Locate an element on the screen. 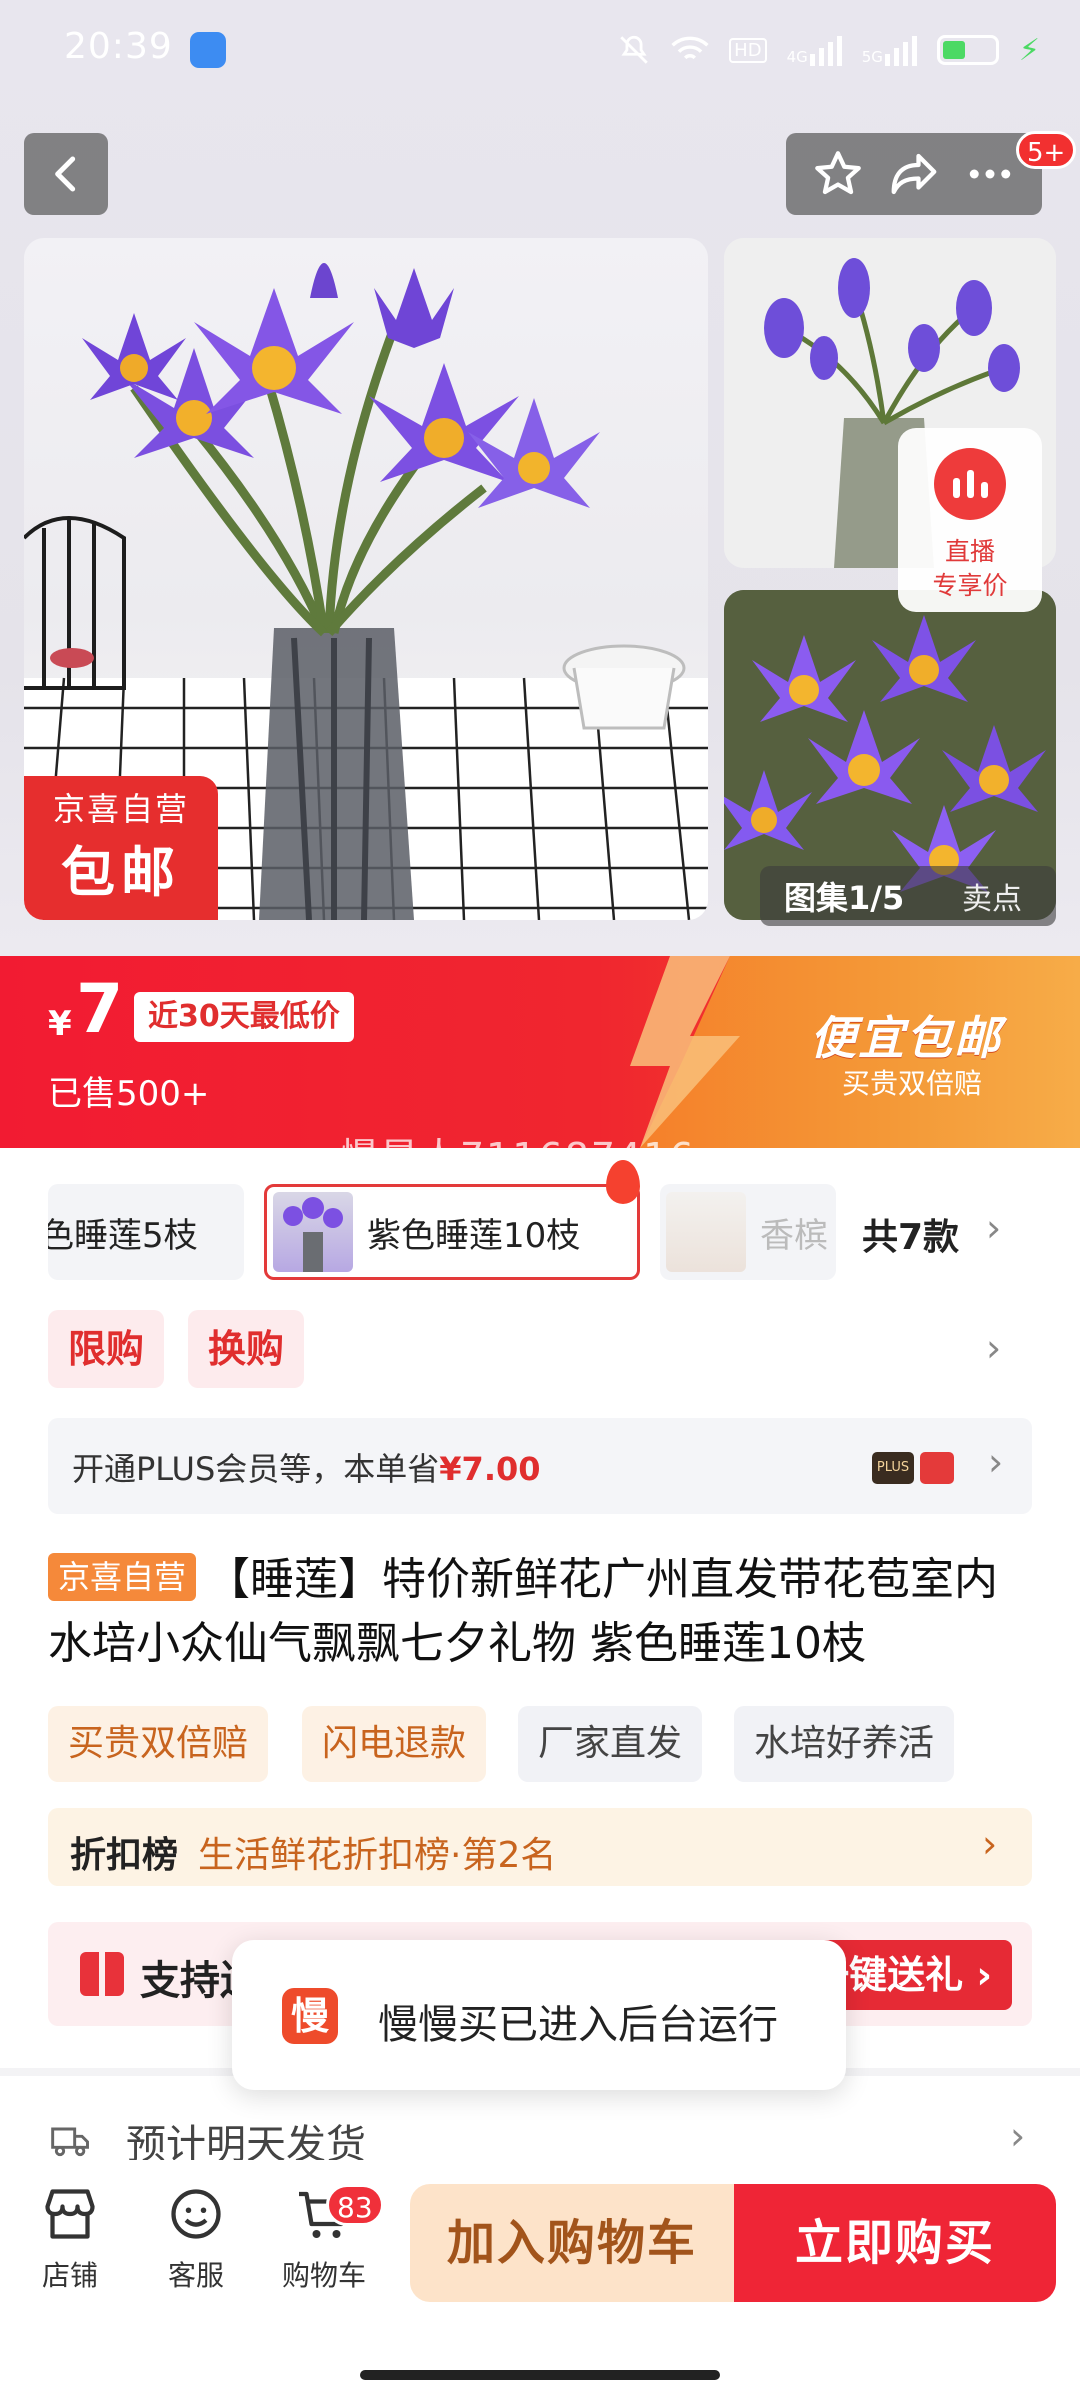 The width and height of the screenshot is (1080, 2400). home-indicator is located at coordinates (540, 2375).